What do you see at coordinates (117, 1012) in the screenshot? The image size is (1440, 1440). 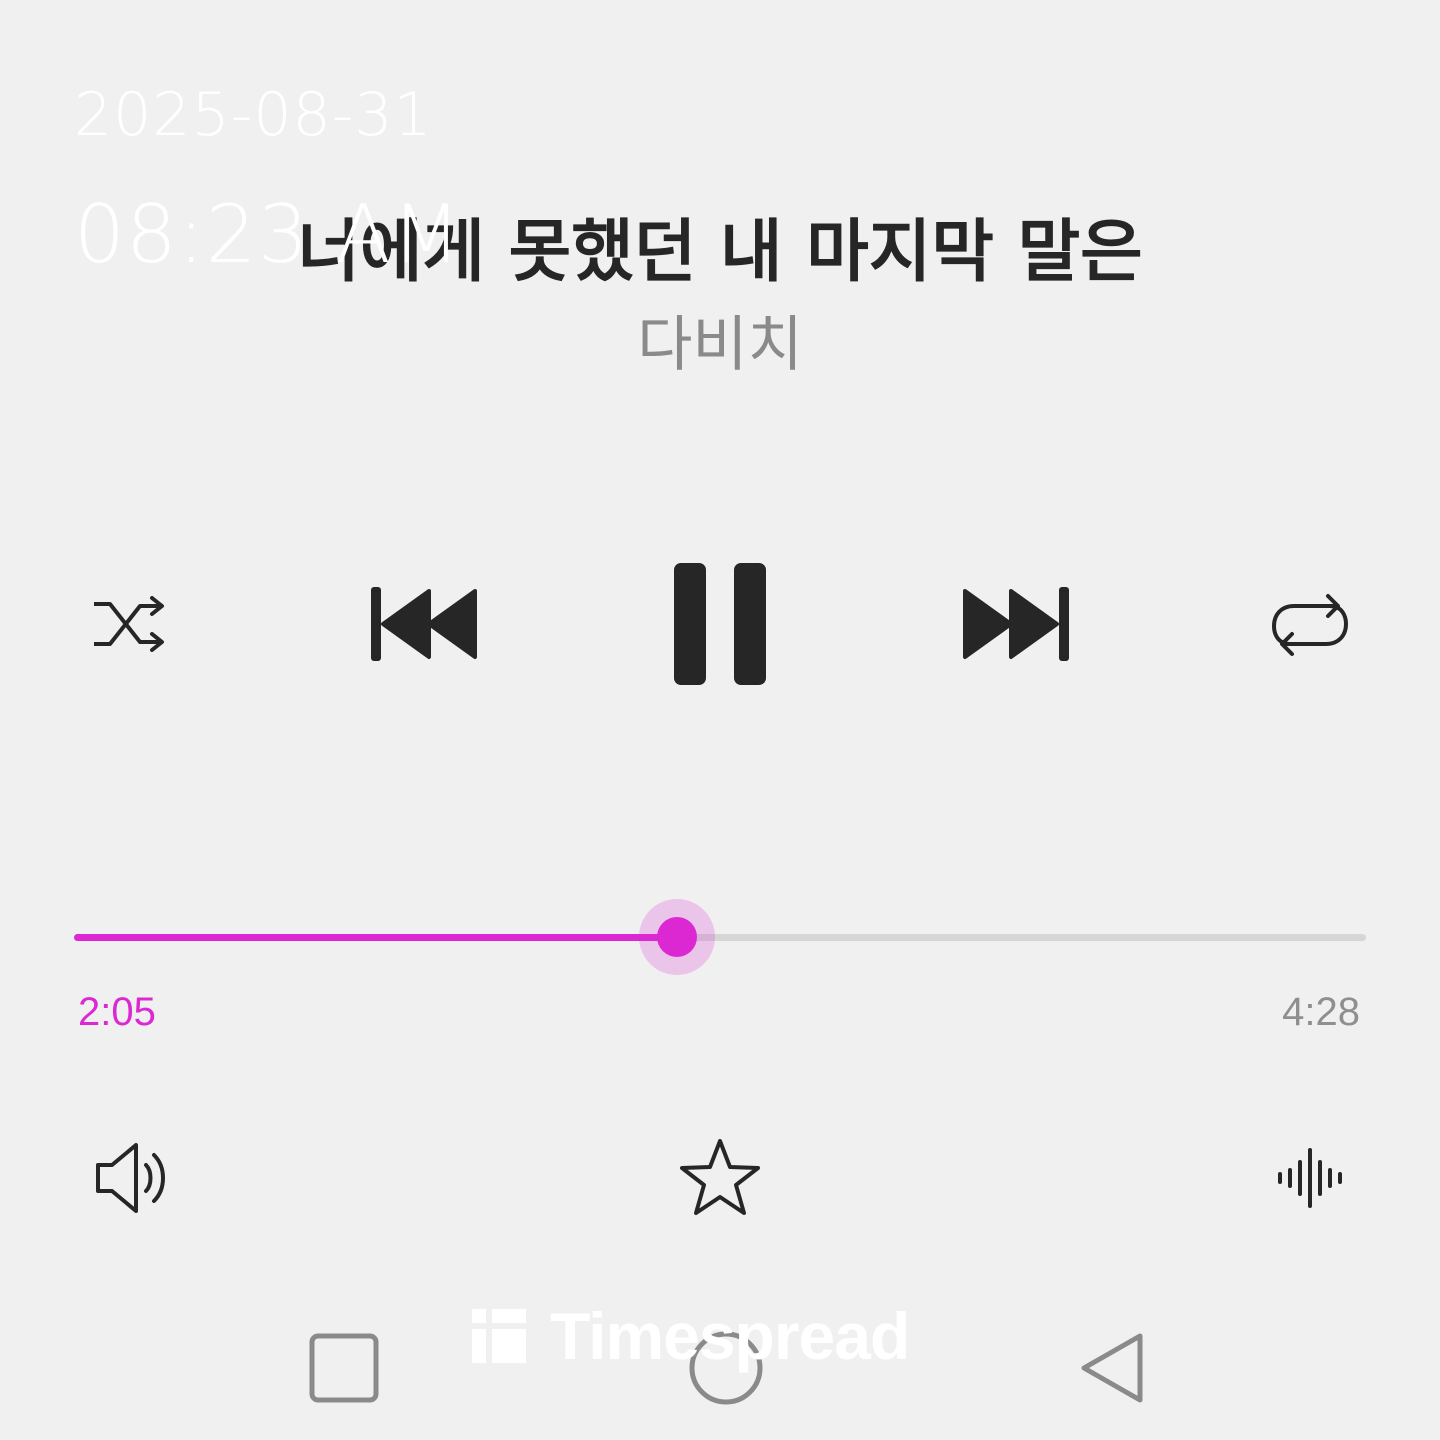 I see `elapsed-time: 2:05` at bounding box center [117, 1012].